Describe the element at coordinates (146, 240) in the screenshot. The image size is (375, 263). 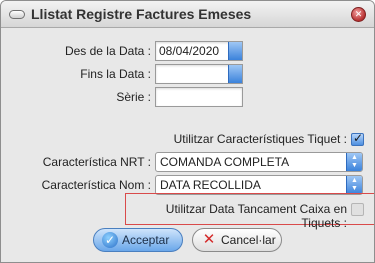
I see `accept-button-label: Acceptar` at that location.